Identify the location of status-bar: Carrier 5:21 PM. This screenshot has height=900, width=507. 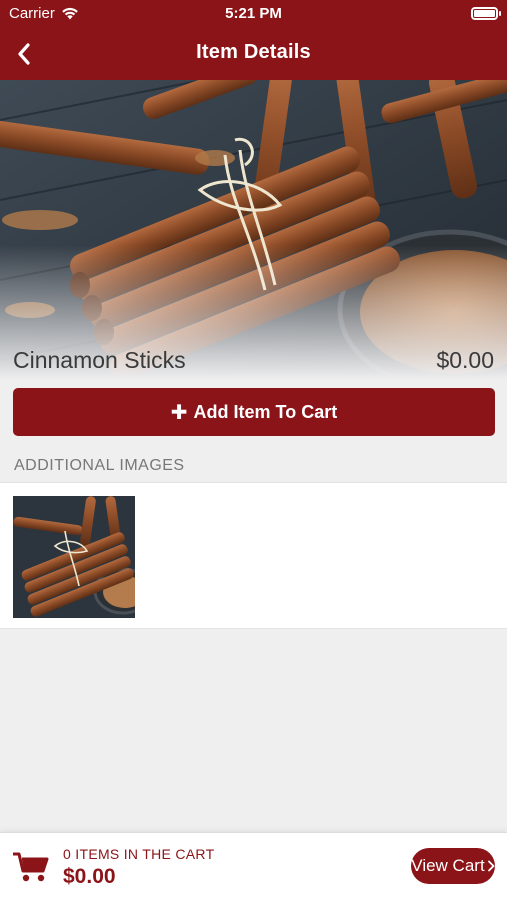
(253, 14).